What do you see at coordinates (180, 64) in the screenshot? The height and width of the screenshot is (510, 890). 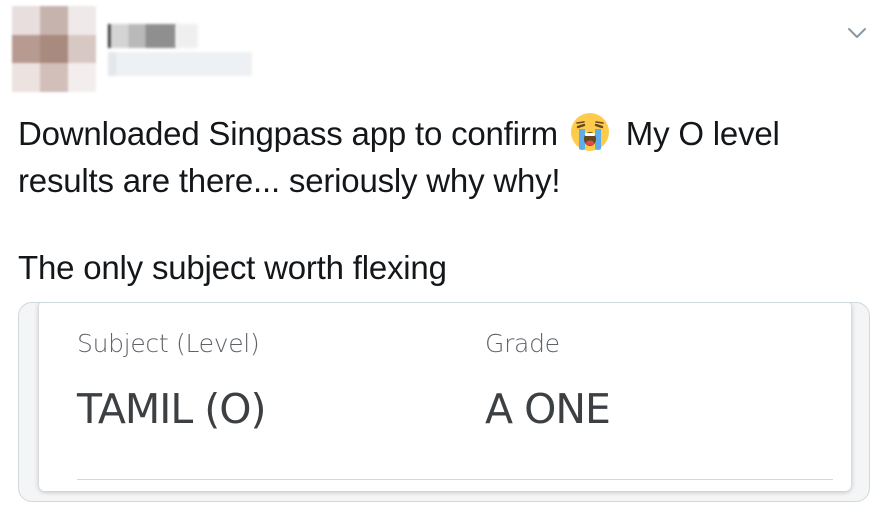 I see `user-handle-redacted` at bounding box center [180, 64].